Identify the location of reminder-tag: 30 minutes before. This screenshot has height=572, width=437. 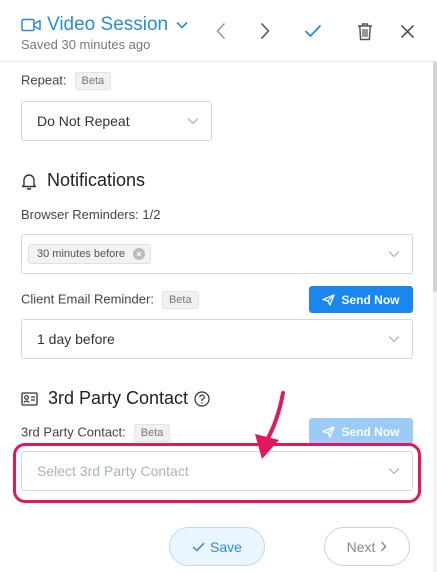
(90, 254).